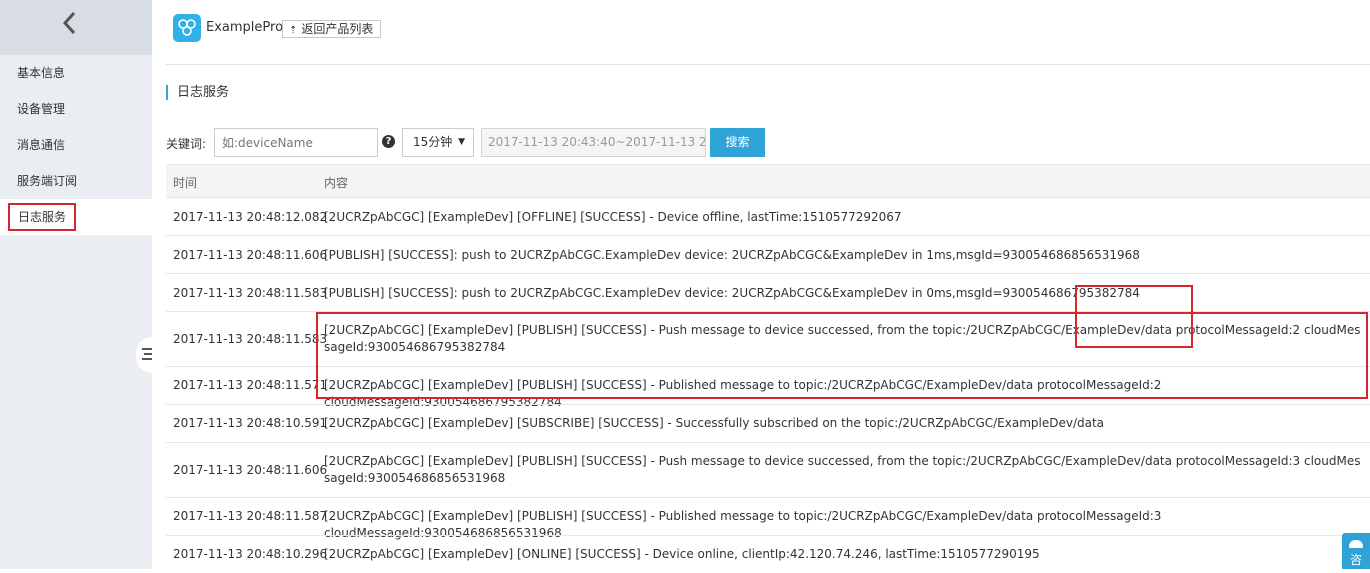  Describe the element at coordinates (70, 23) in the screenshot. I see `chevron-left-icon` at that location.